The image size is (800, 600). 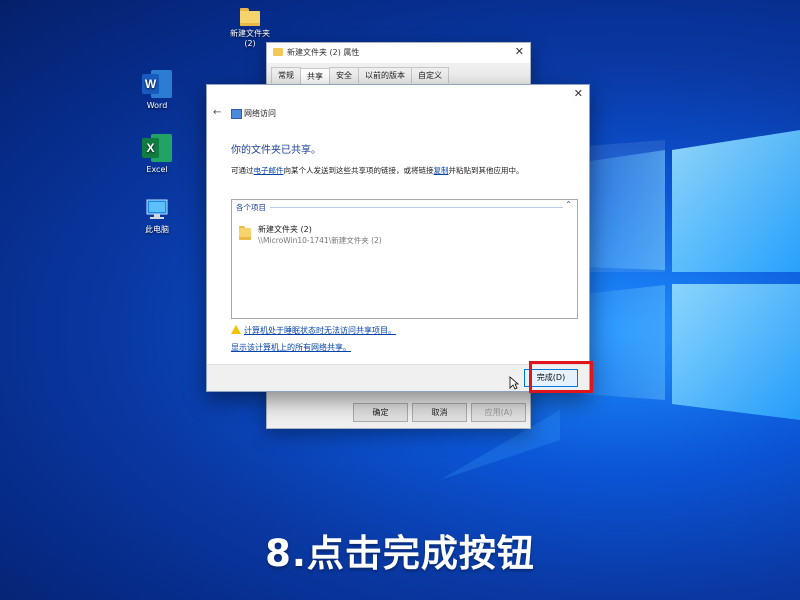 What do you see at coordinates (242, 170) in the screenshot?
I see `desc-text-1: 可通过` at bounding box center [242, 170].